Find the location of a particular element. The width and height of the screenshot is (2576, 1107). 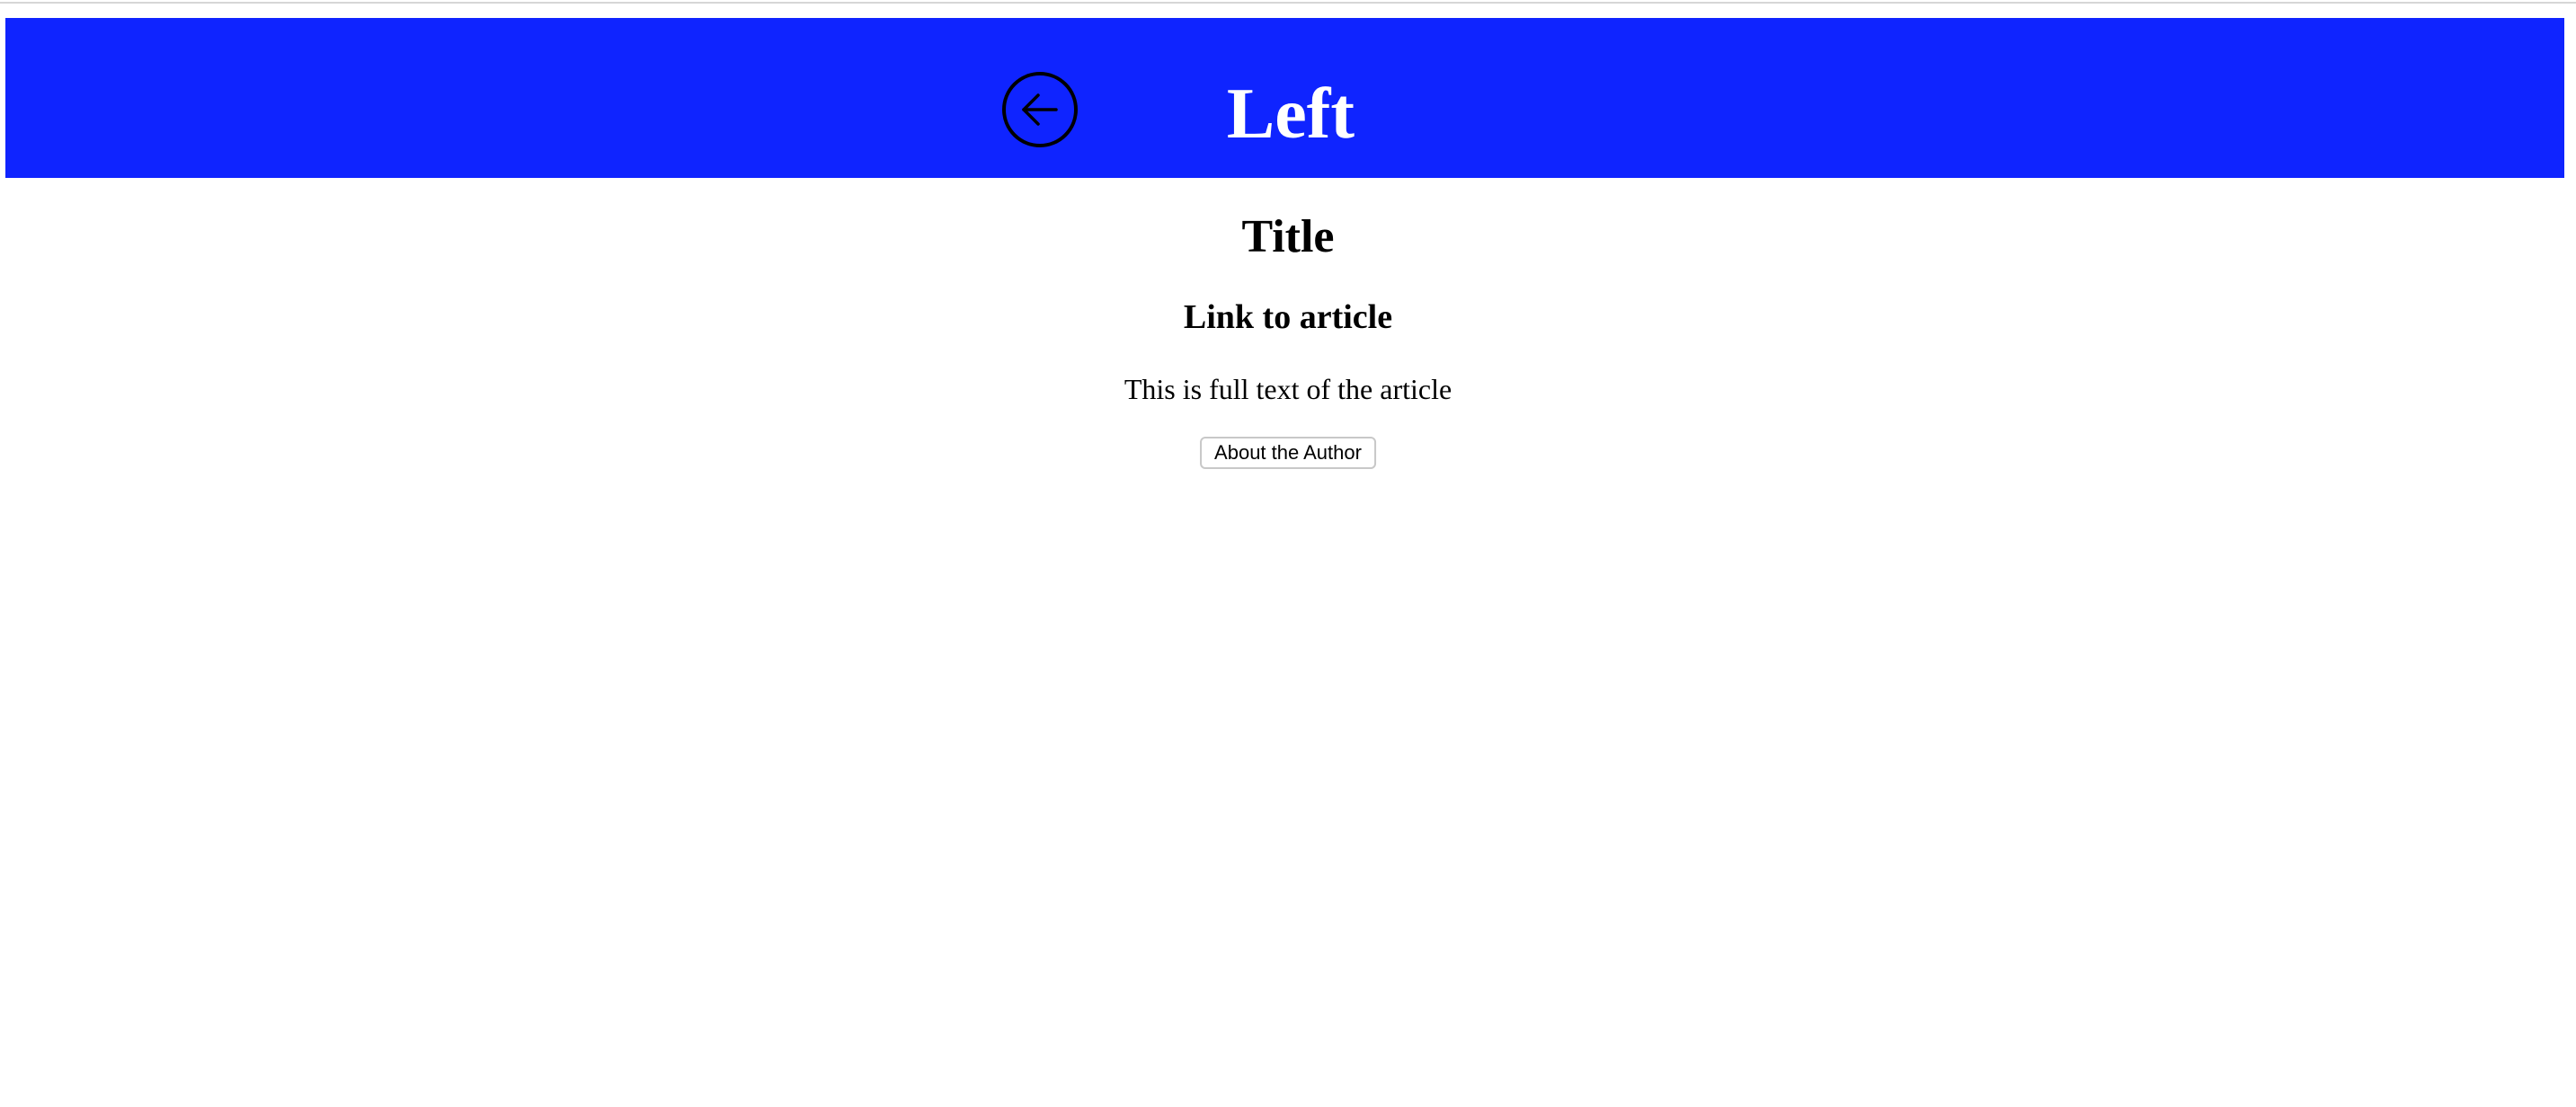

header-title: Left is located at coordinates (1290, 114).